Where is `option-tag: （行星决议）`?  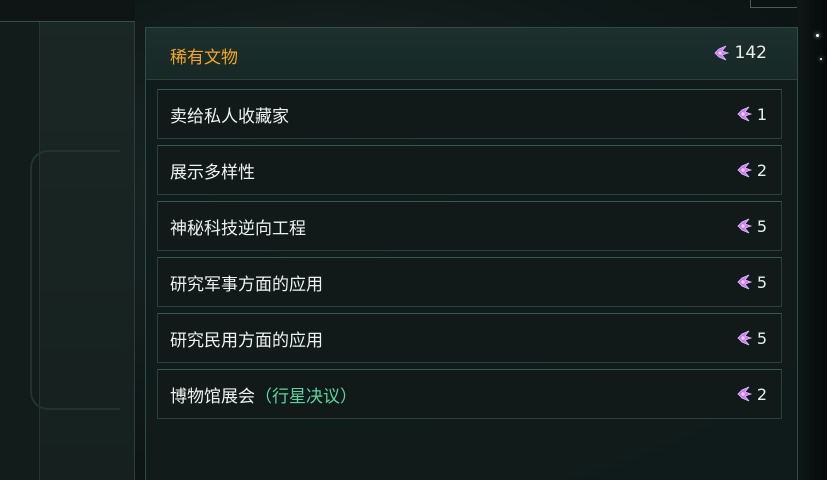
option-tag: （行星决议） is located at coordinates (306, 396).